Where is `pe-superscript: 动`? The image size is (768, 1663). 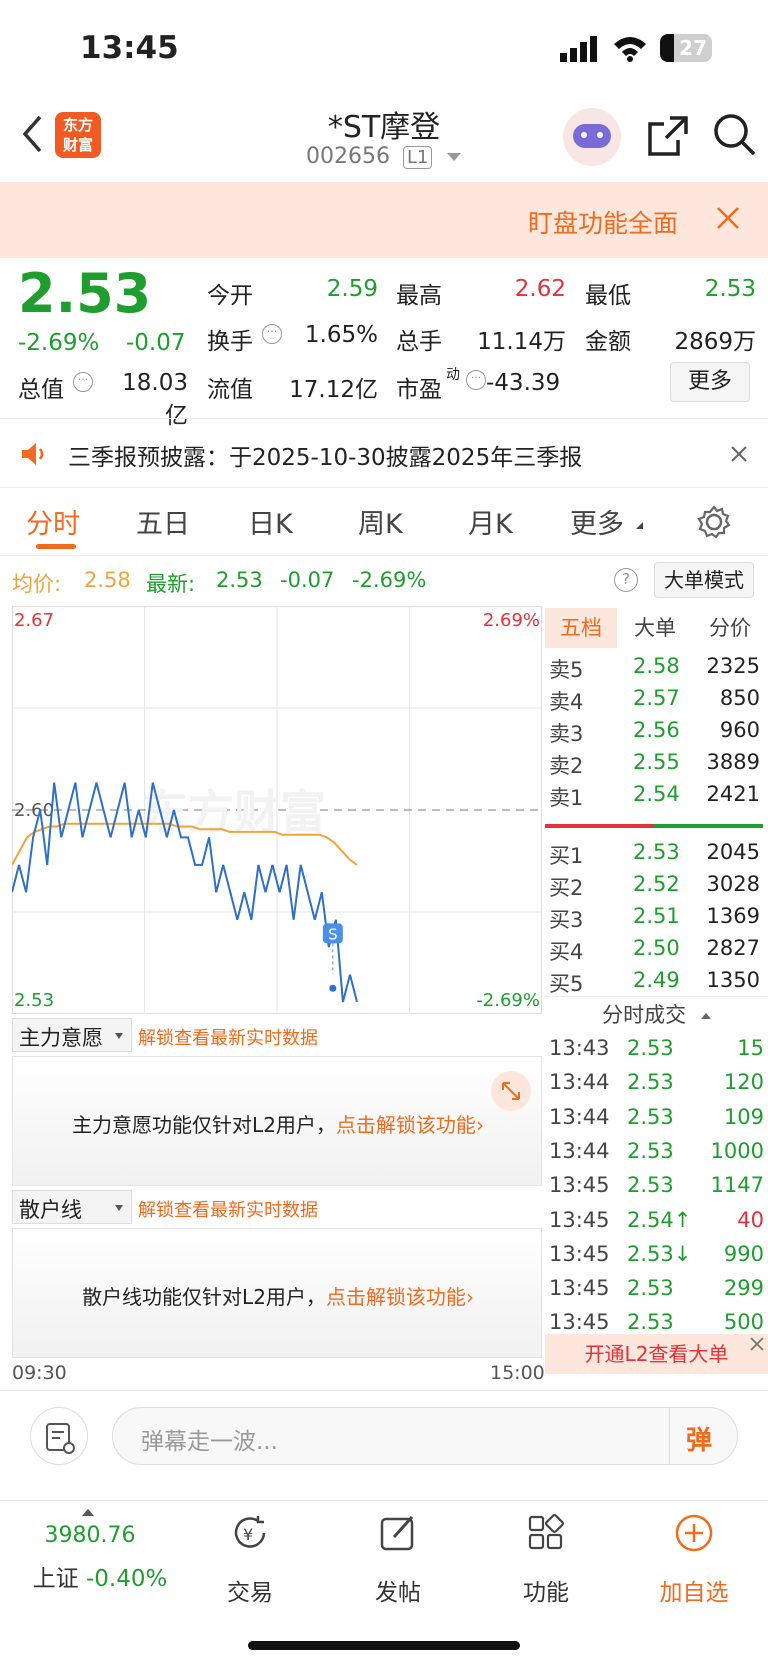 pe-superscript: 动 is located at coordinates (453, 375).